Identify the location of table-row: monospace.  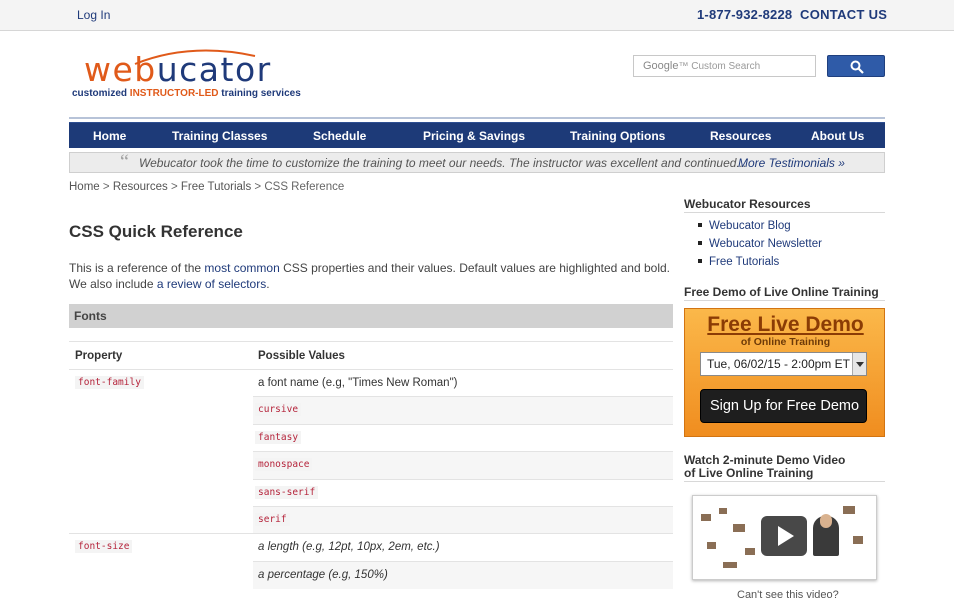
(371, 465).